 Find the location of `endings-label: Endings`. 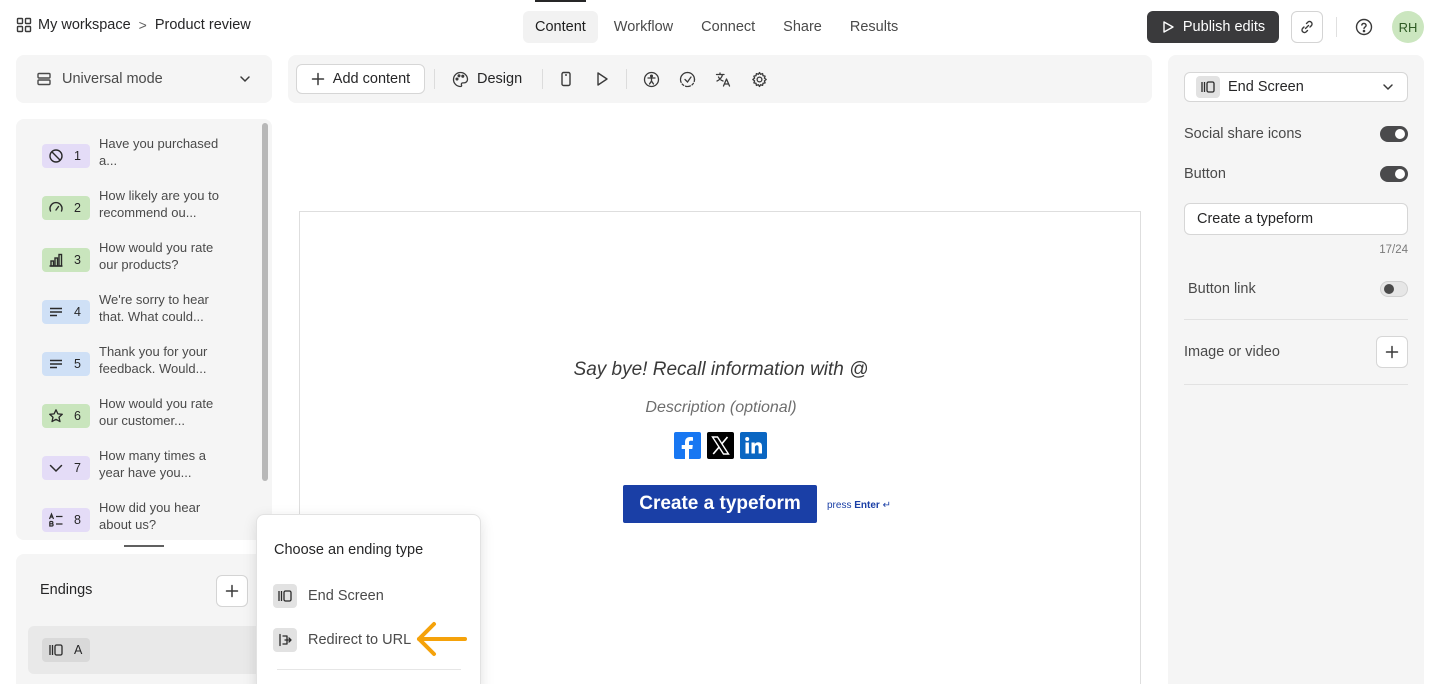

endings-label: Endings is located at coordinates (66, 590).